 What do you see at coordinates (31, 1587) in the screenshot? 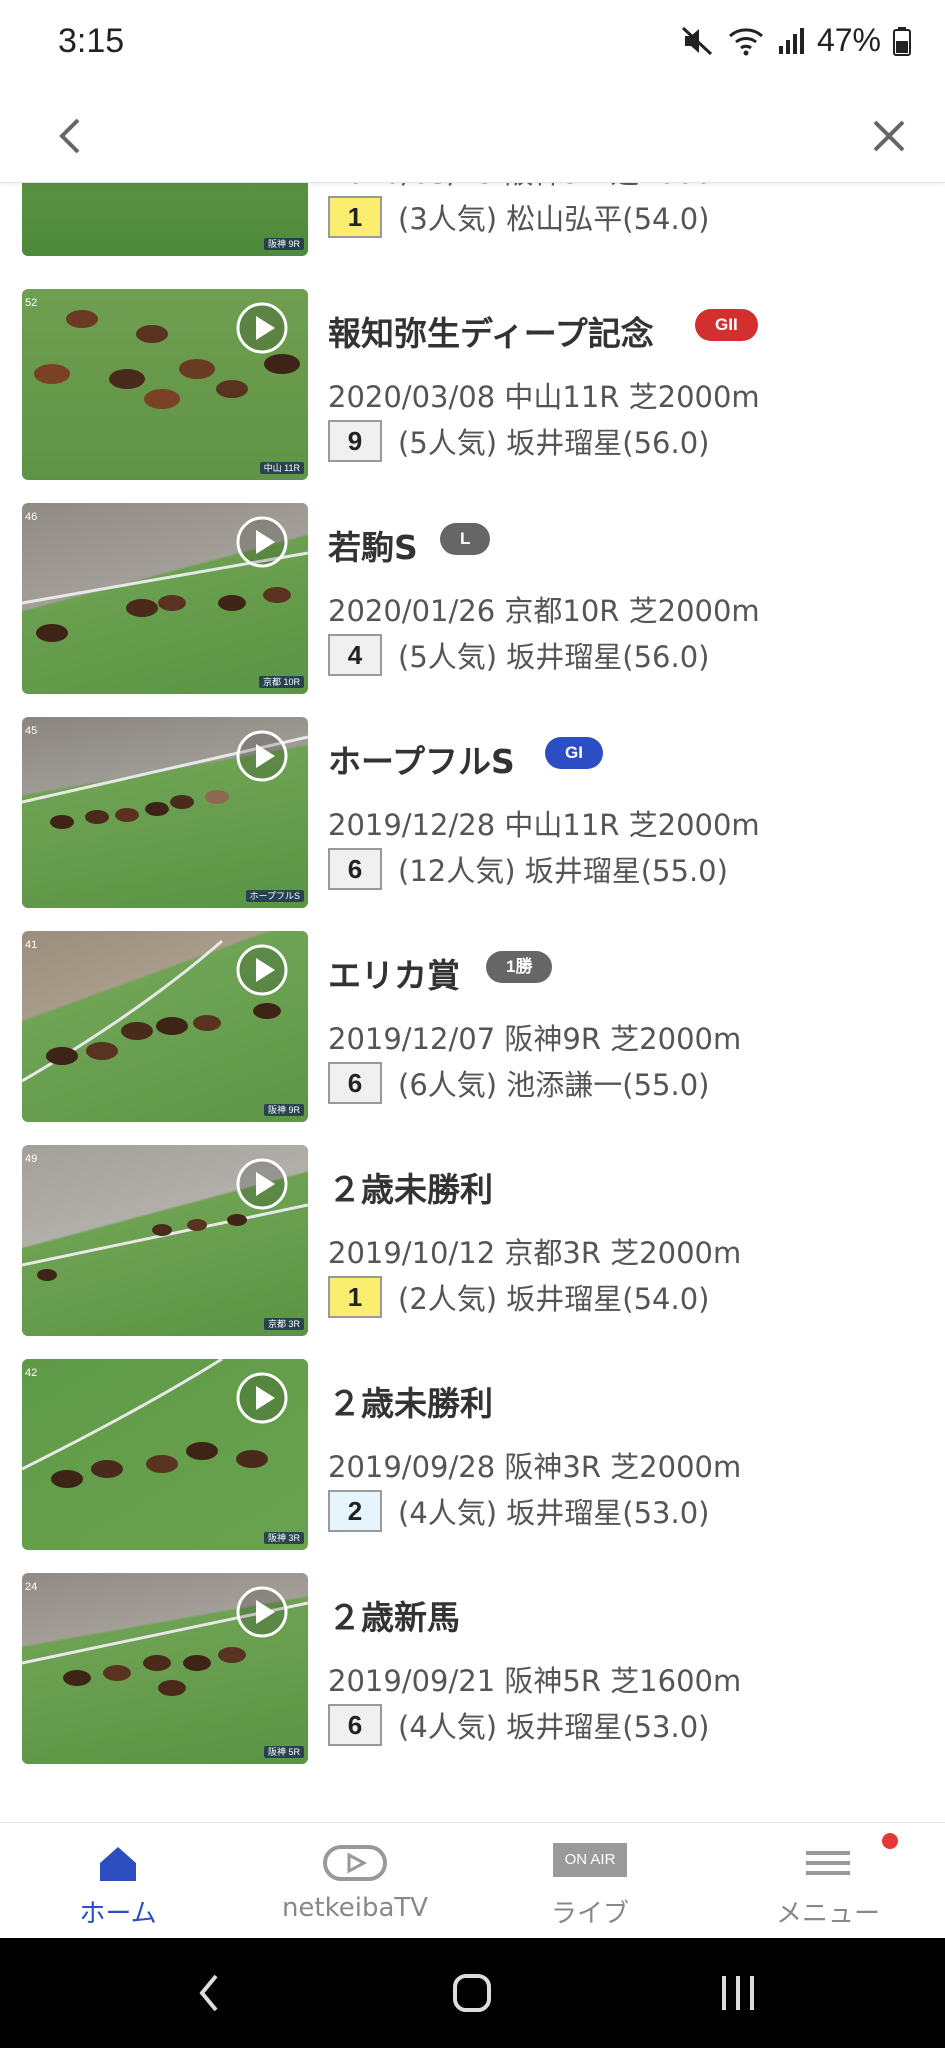
I see `thumbnail-number: 24` at bounding box center [31, 1587].